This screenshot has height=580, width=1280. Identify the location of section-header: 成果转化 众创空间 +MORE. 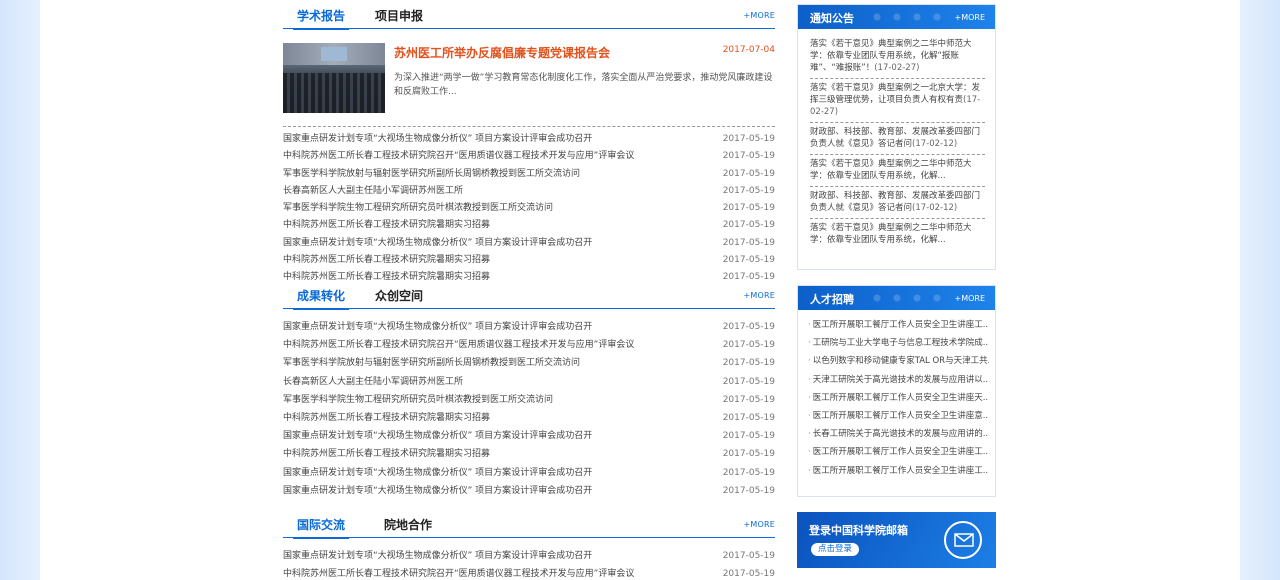
(529, 295).